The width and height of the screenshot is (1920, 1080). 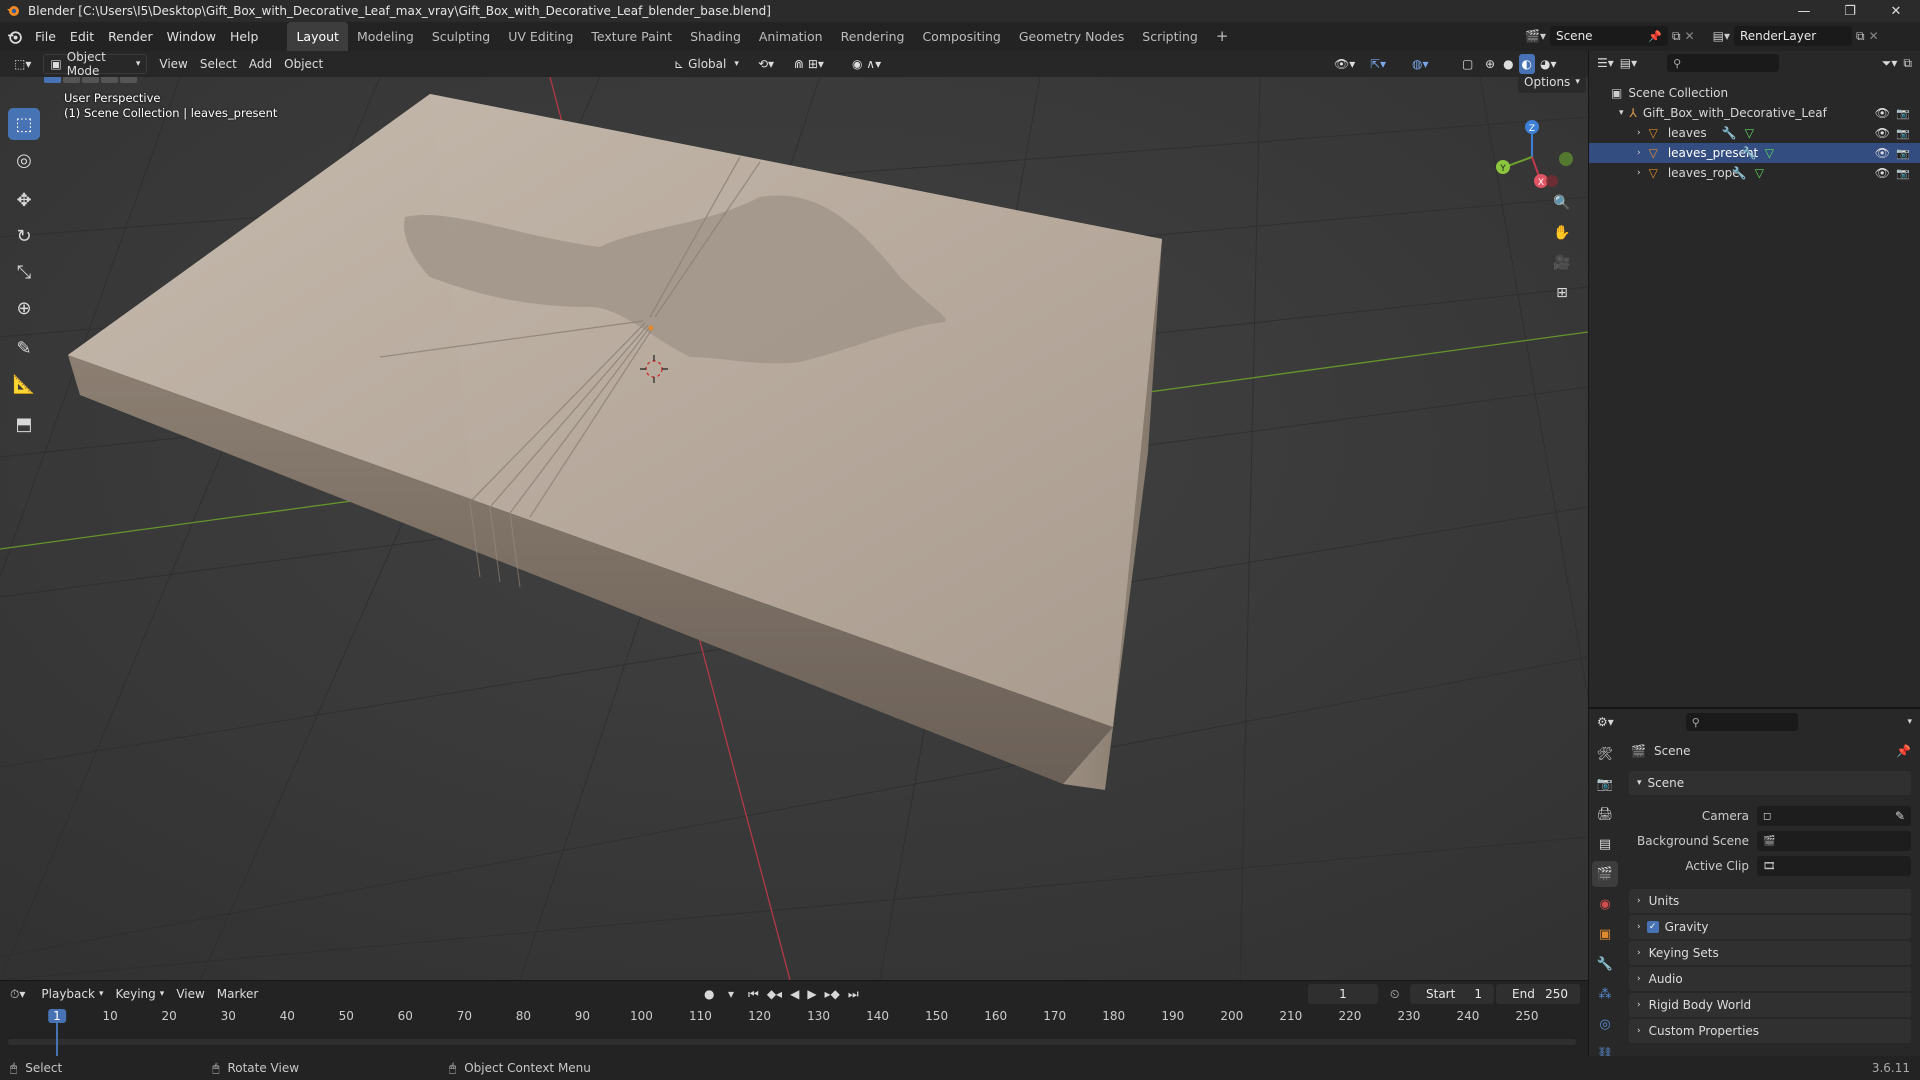 I want to click on options-dropdown: Options ▾, so click(x=1552, y=85).